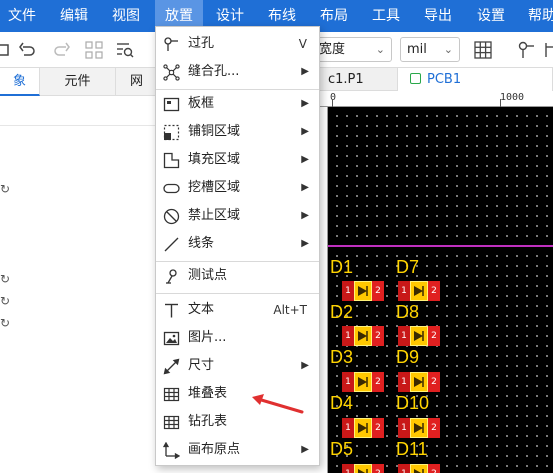  What do you see at coordinates (237, 366) in the screenshot?
I see `menu-item-dimension: 尺寸 ▶` at bounding box center [237, 366].